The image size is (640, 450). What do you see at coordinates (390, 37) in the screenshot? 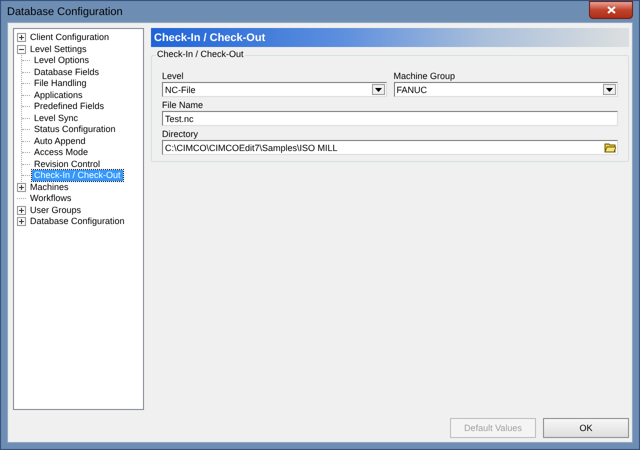
I see `panel-header: Check-In / Check-Out` at bounding box center [390, 37].